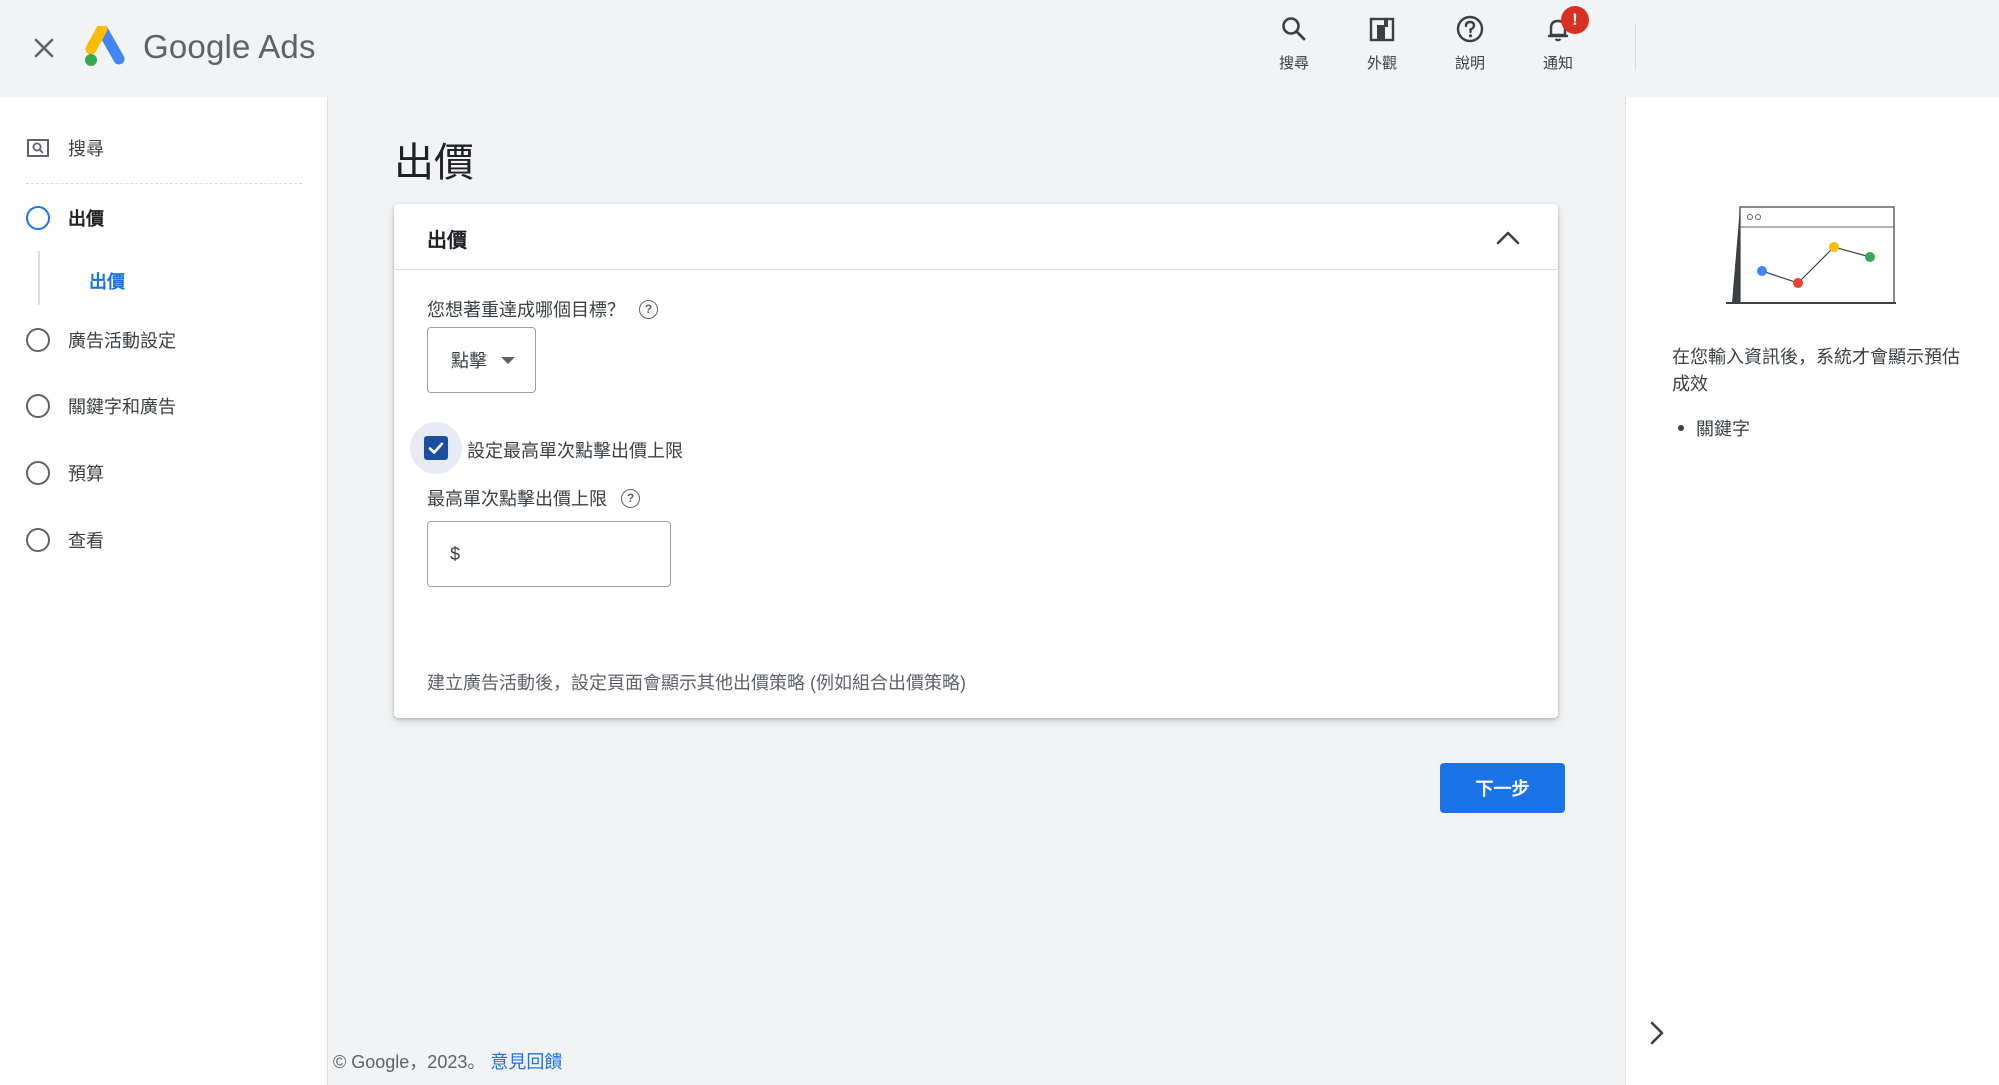 The image size is (1999, 1085). Describe the element at coordinates (86, 474) in the screenshot. I see `sidebar-step-label: 預算` at that location.